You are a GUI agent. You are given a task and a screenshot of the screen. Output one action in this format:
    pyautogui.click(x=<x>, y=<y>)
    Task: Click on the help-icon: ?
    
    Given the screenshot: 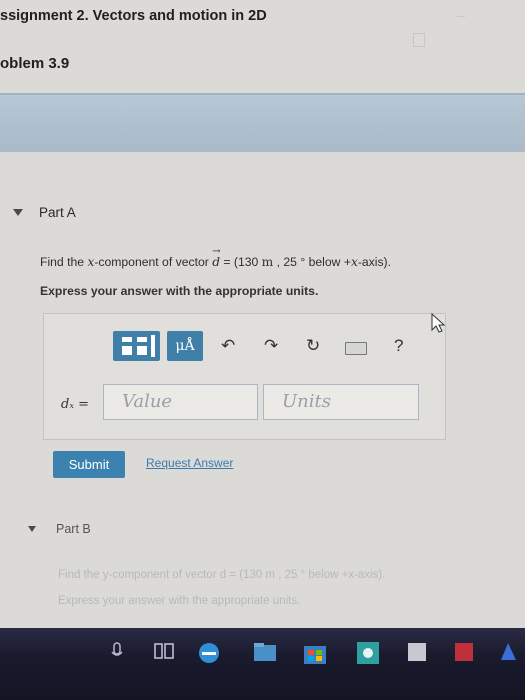 What is the action you would take?
    pyautogui.click(x=398, y=346)
    